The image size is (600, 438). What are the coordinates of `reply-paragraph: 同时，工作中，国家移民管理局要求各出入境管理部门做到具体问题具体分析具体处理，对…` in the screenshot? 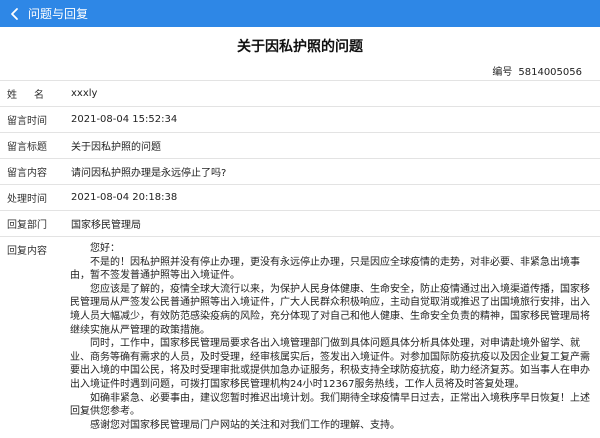 It's located at (330, 364).